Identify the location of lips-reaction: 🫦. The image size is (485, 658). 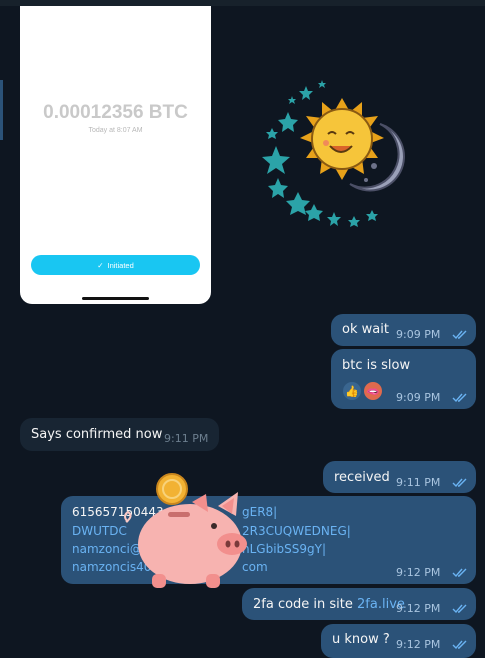
(373, 391).